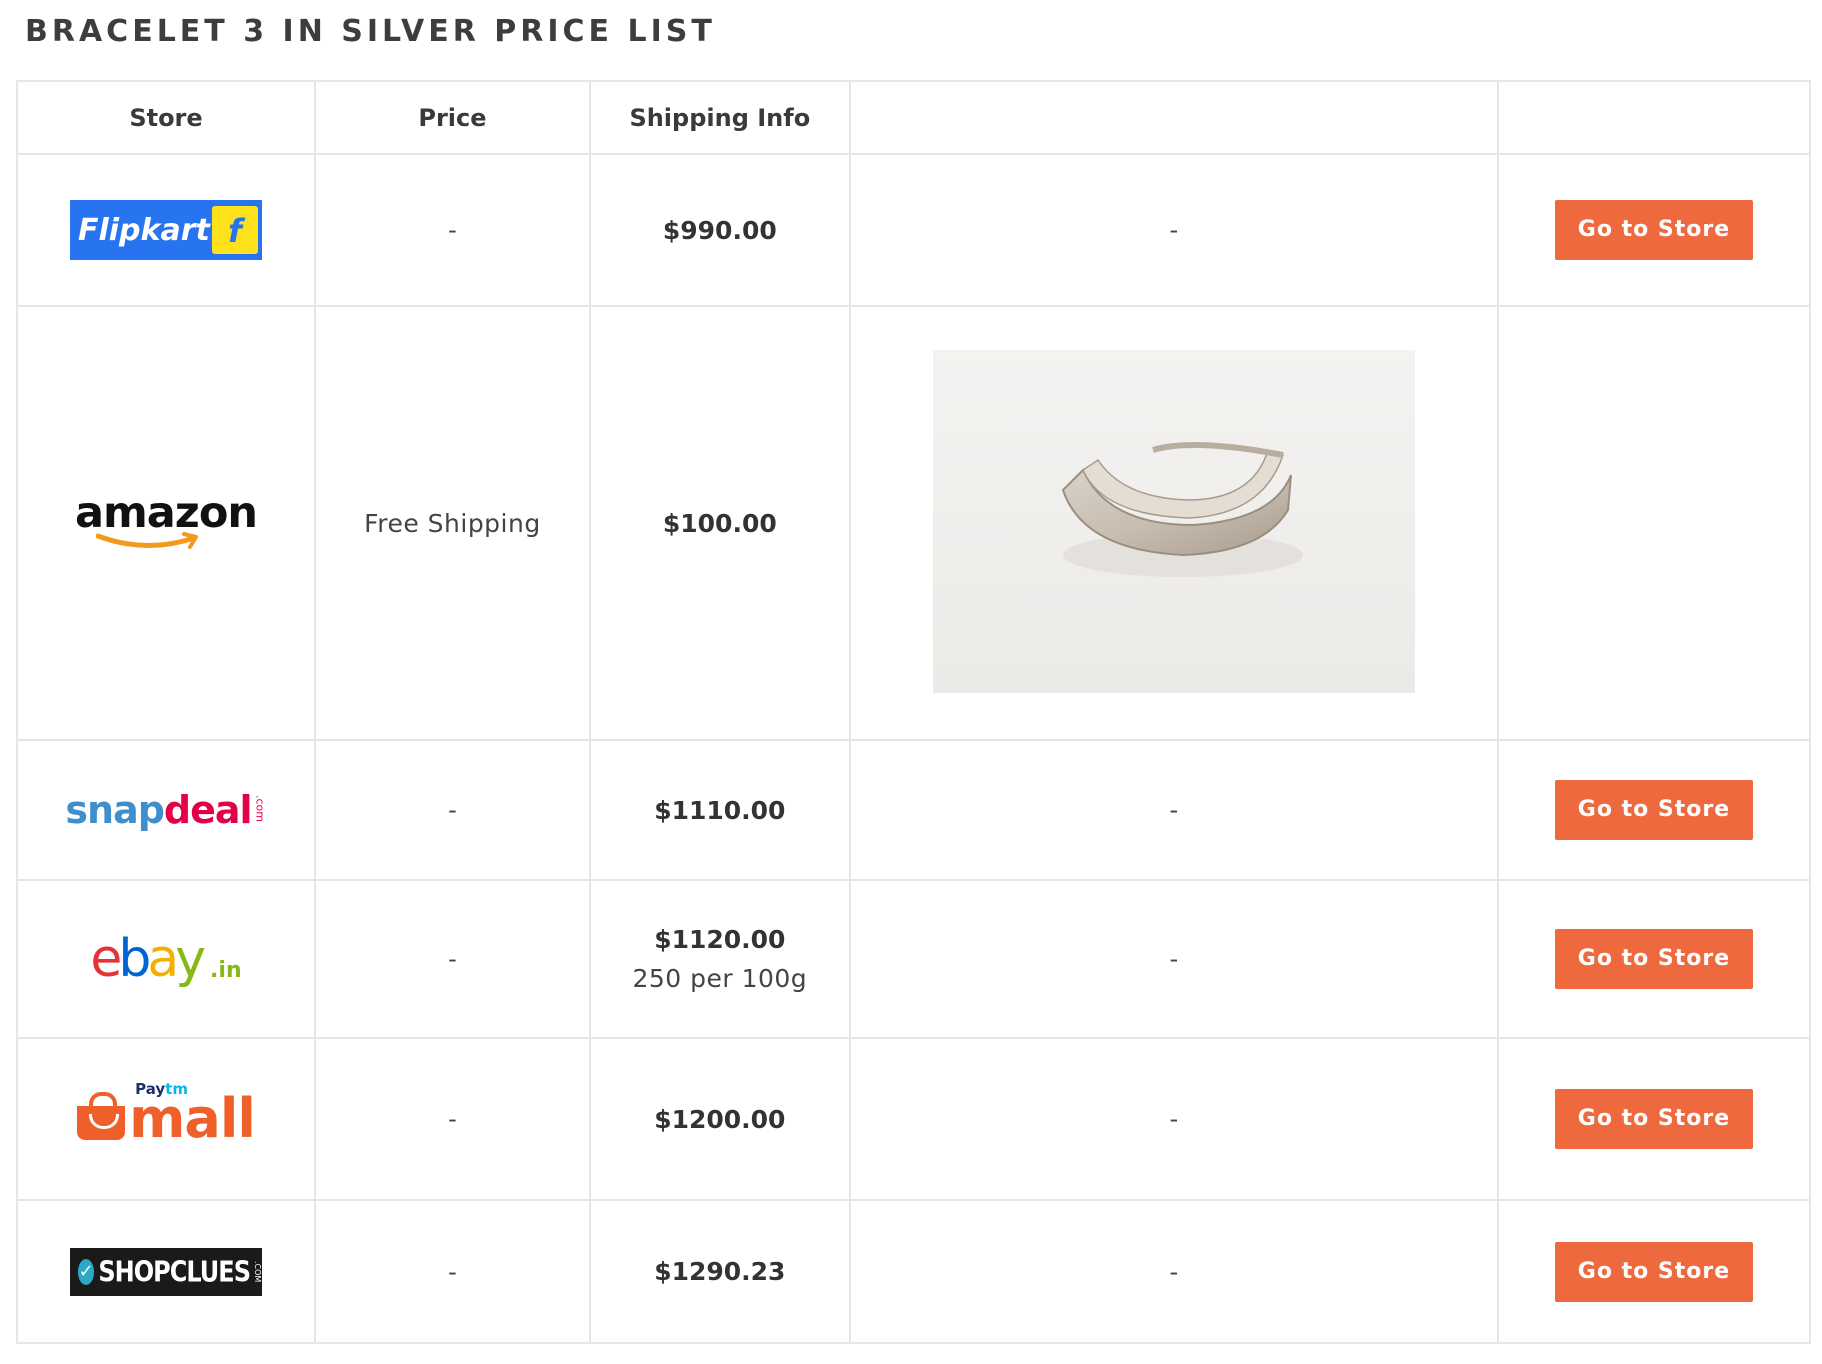 This screenshot has height=1364, width=1822. What do you see at coordinates (106, 959) in the screenshot?
I see `ebay-letter-e: e` at bounding box center [106, 959].